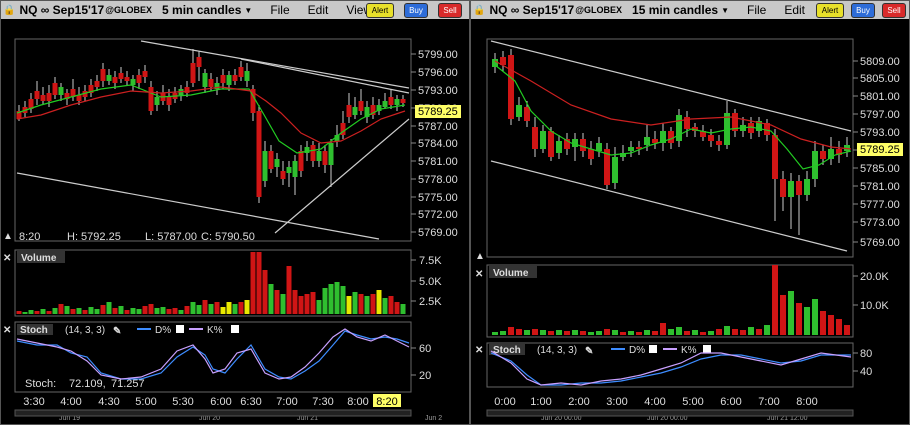 This screenshot has height=425, width=910. I want to click on stoch-params: (14, 3, 3), so click(557, 350).